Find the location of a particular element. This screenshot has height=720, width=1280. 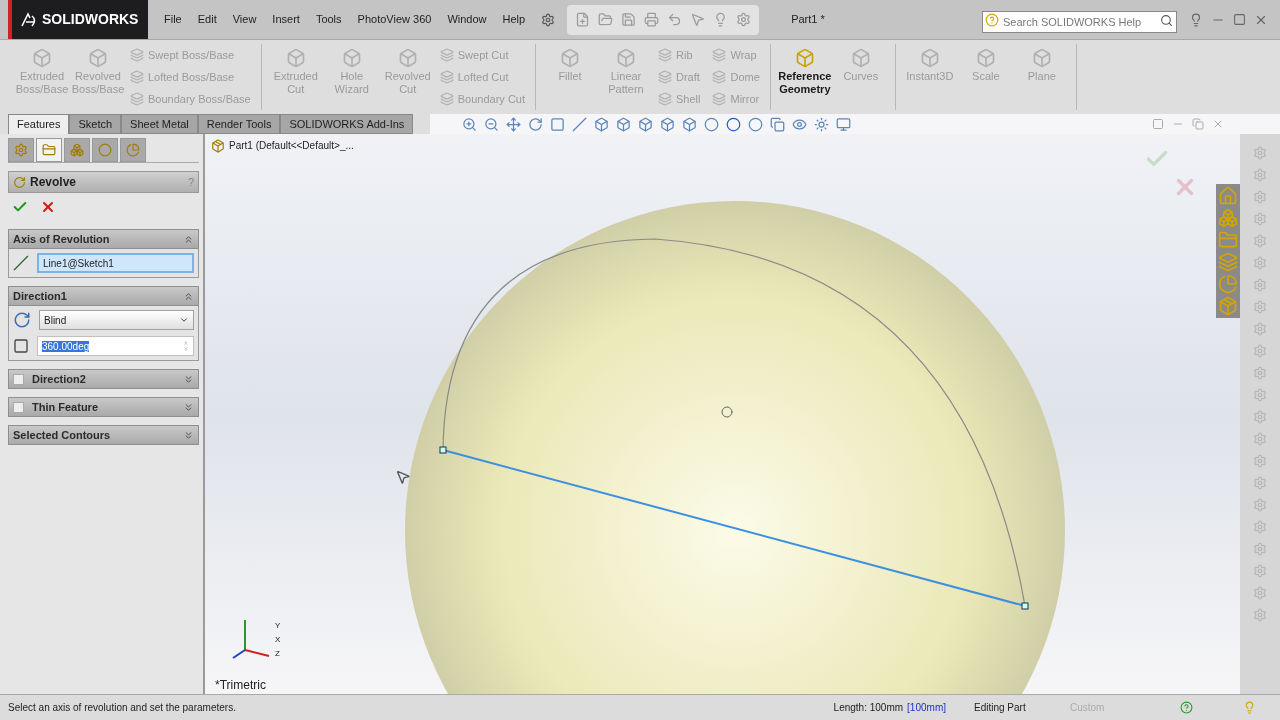

cancel-icon is located at coordinates (48, 207).